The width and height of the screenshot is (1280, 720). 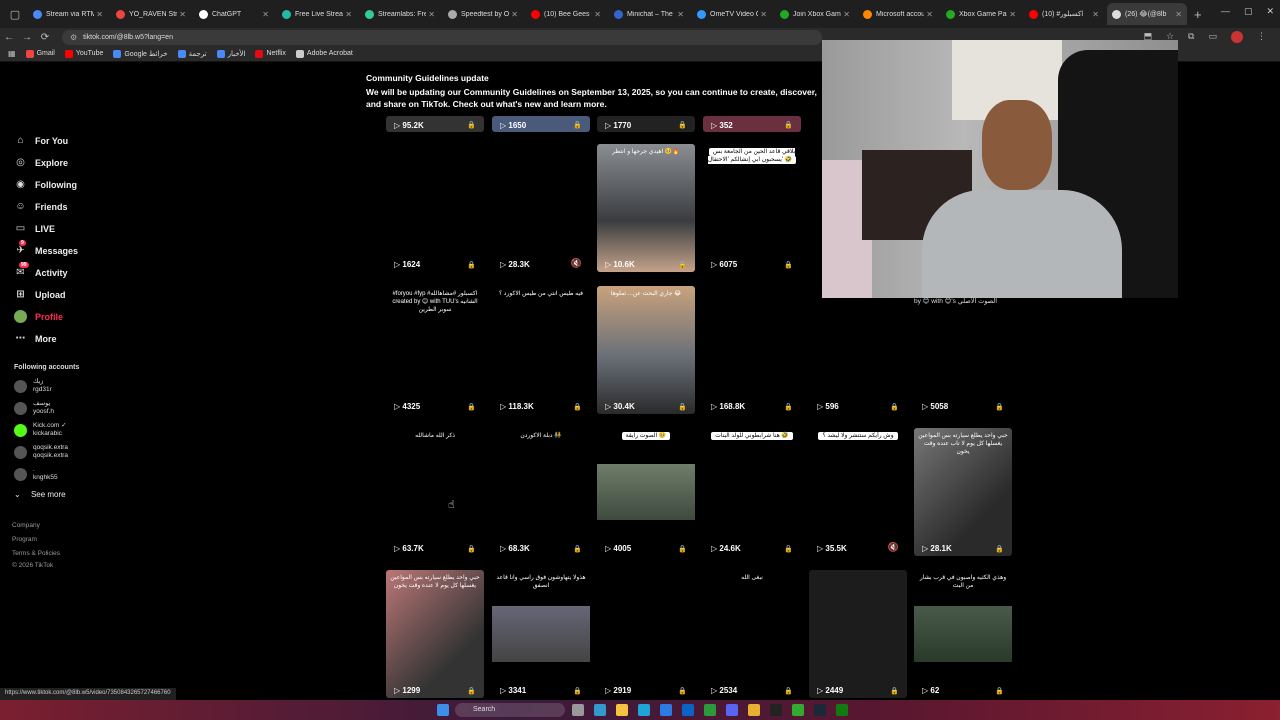 I want to click on sidebar-item-more: ⋯ More, so click(x=35, y=338).